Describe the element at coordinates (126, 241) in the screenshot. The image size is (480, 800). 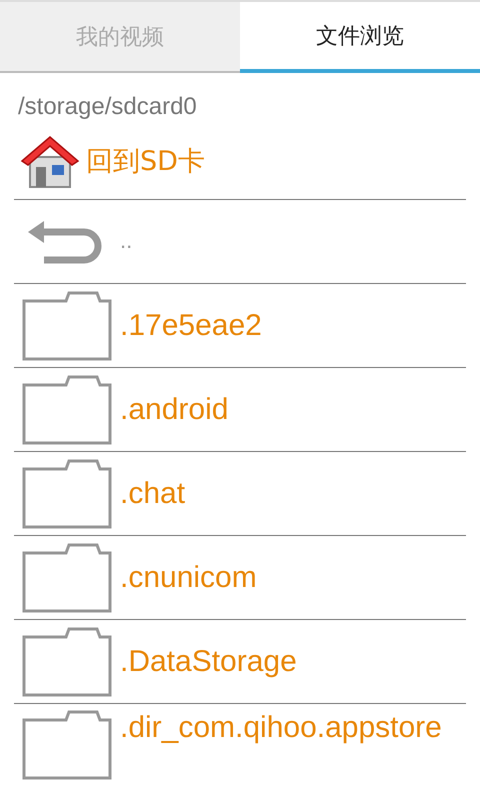
I see `parent-folder-item: ..` at that location.